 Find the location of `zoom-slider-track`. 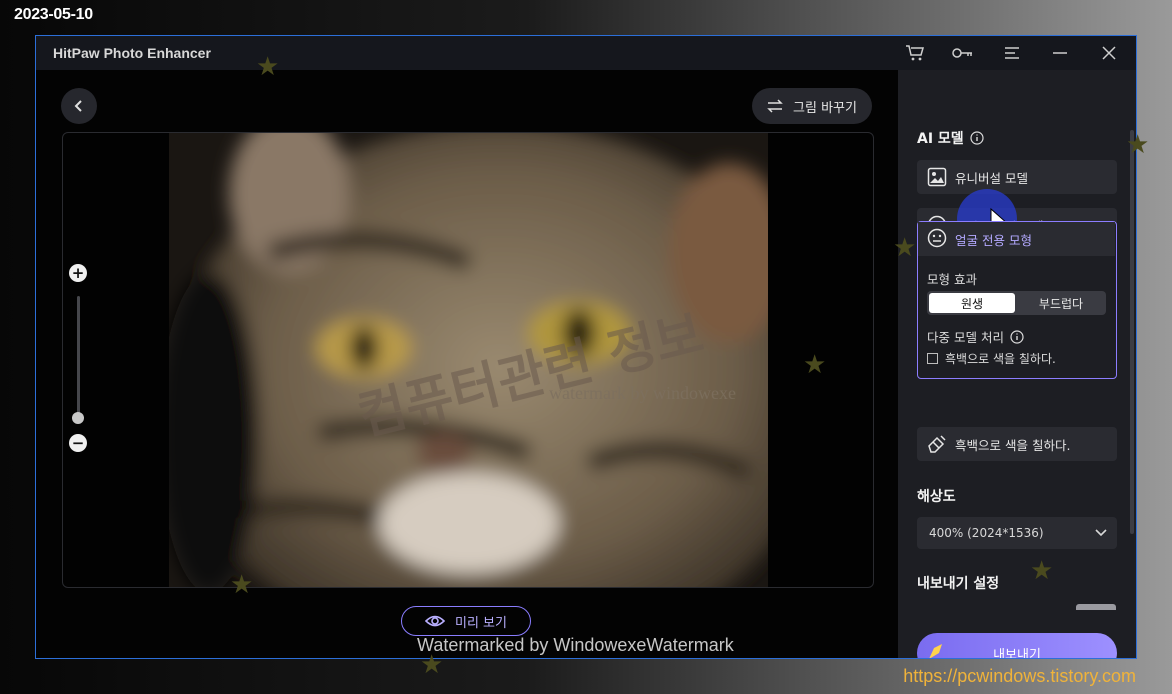

zoom-slider-track is located at coordinates (78, 357).